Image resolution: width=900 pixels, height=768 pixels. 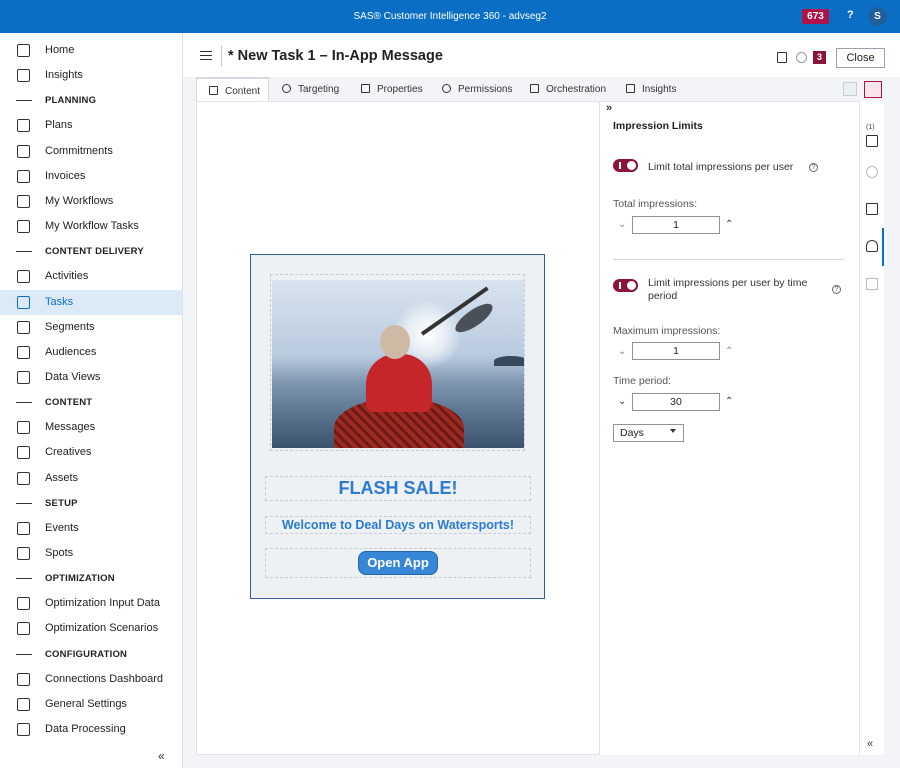 I want to click on kayak-image, so click(x=398, y=364).